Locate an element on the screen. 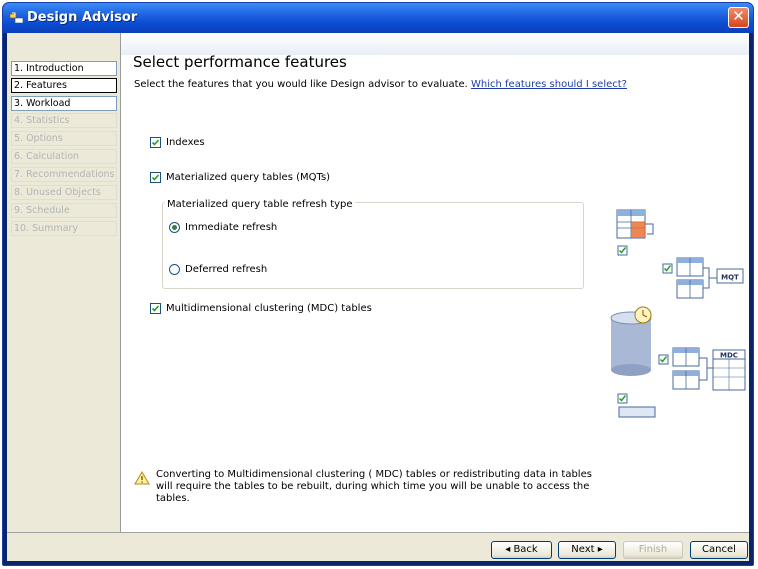  help-link: Which features should I select? is located at coordinates (549, 84).